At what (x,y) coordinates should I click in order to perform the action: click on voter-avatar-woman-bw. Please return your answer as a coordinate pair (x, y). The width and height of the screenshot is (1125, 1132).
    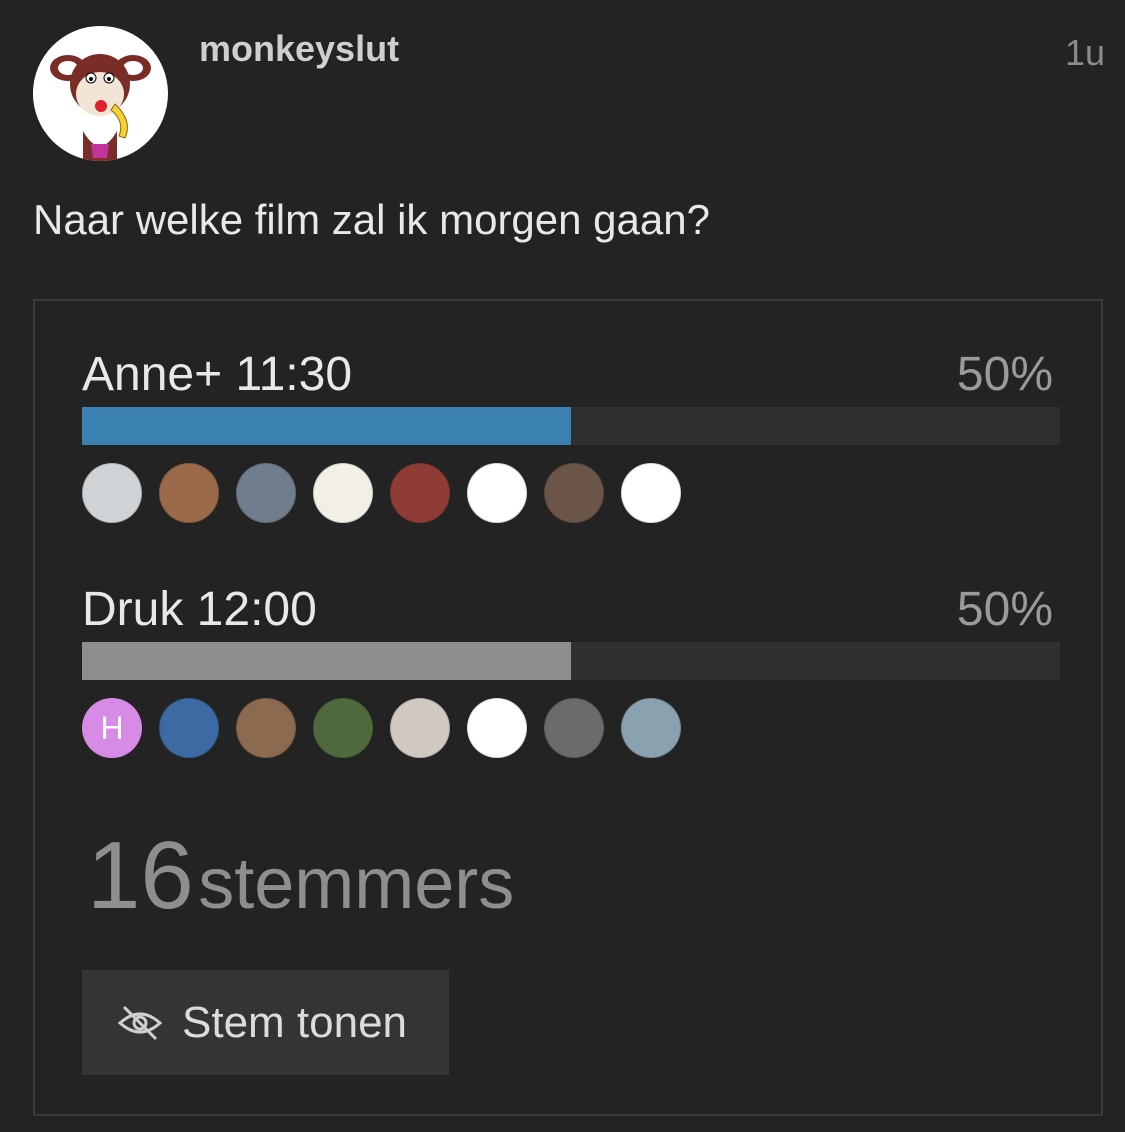
    Looking at the image, I should click on (574, 728).